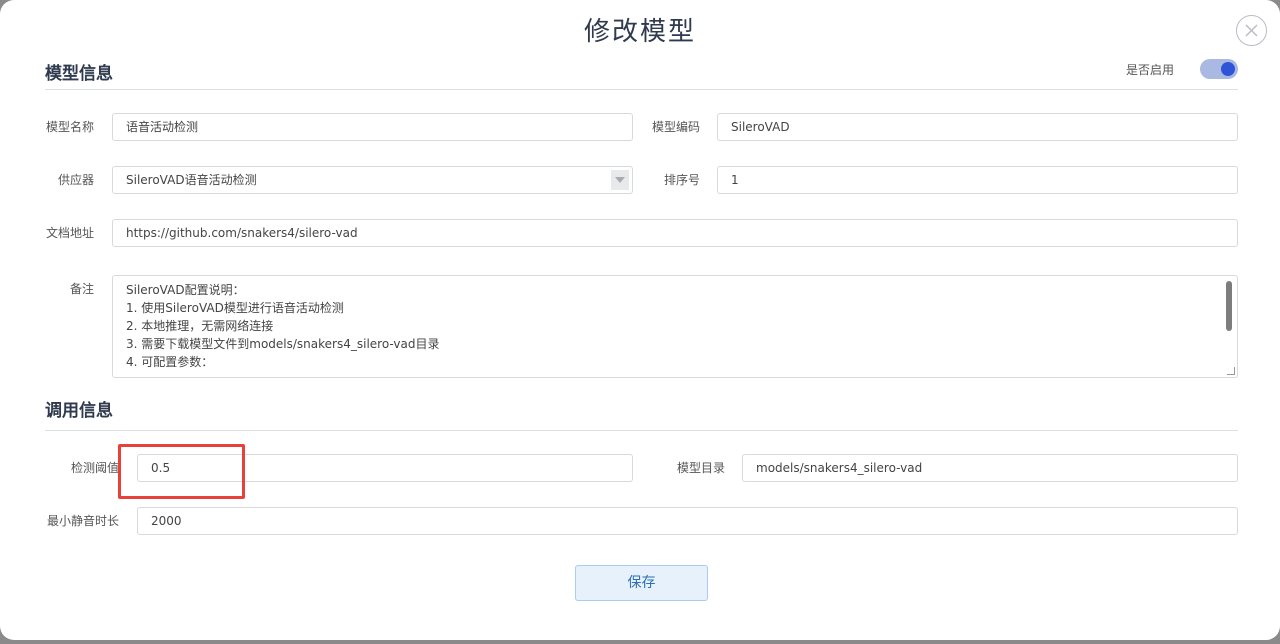 The image size is (1280, 644). What do you see at coordinates (620, 180) in the screenshot?
I see `chevron-down-icon` at bounding box center [620, 180].